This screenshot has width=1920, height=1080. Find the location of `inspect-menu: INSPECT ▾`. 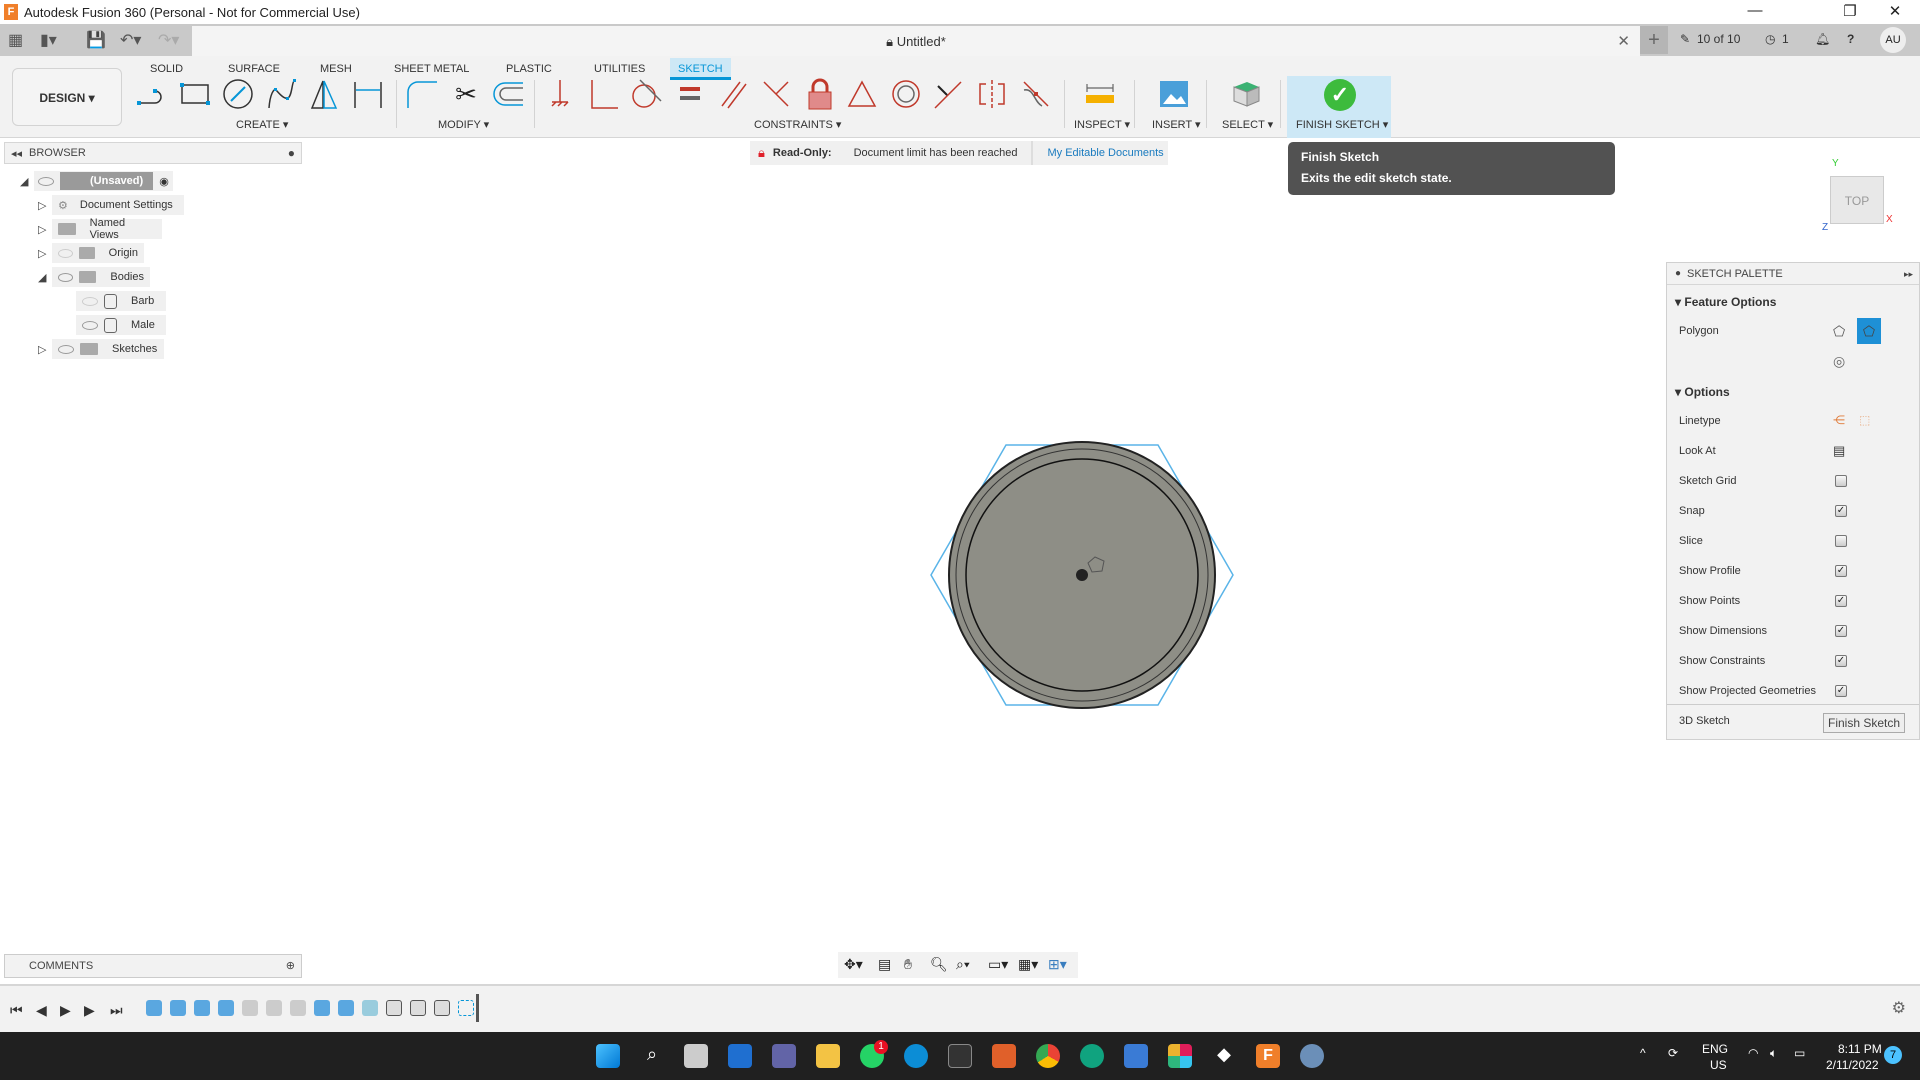

inspect-menu: INSPECT ▾ is located at coordinates (1102, 124).